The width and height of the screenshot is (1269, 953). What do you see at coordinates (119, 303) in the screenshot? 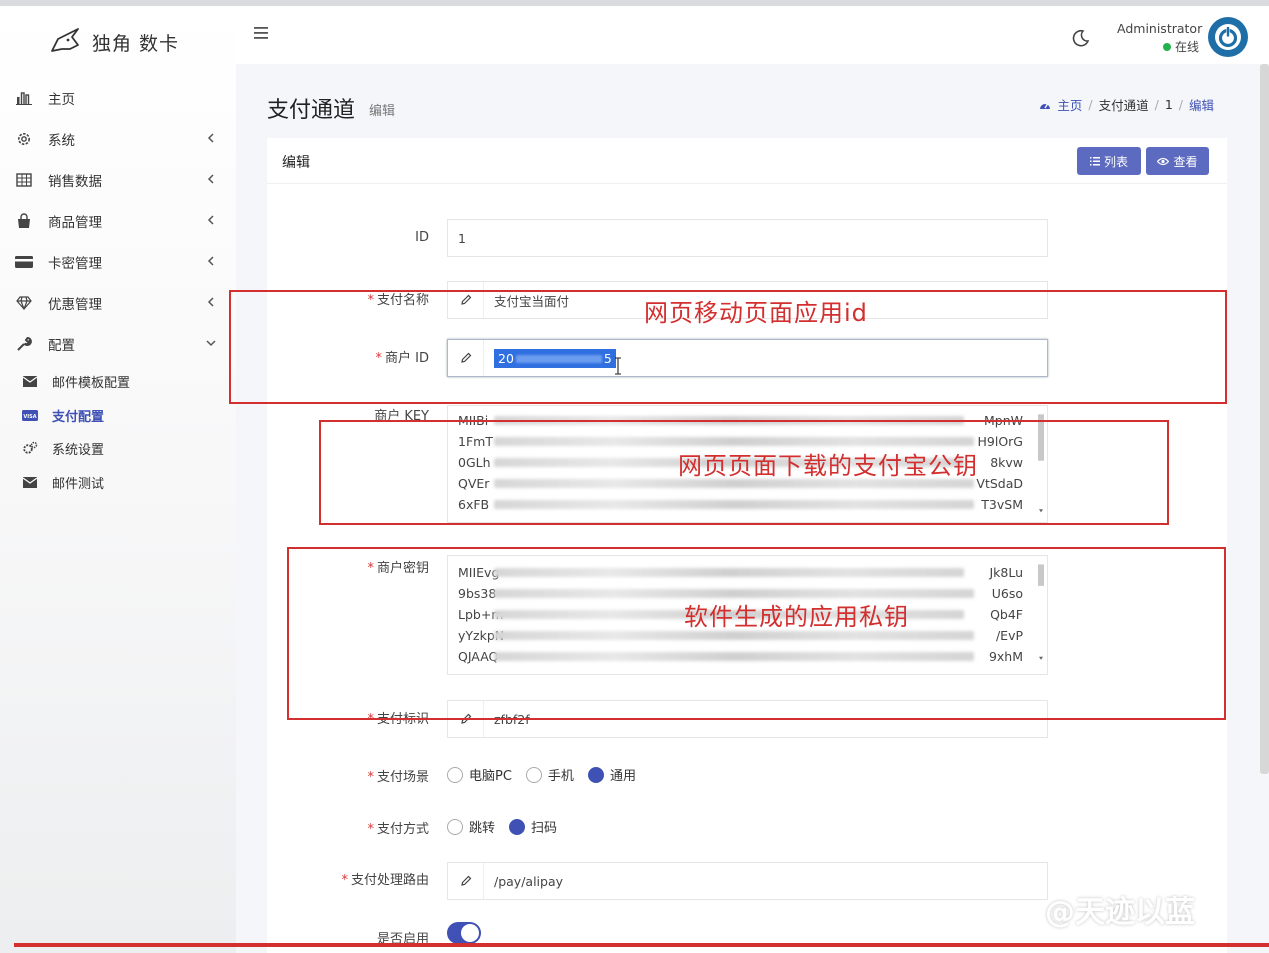
I see `sidebar-item-coupons: 优惠管理` at bounding box center [119, 303].